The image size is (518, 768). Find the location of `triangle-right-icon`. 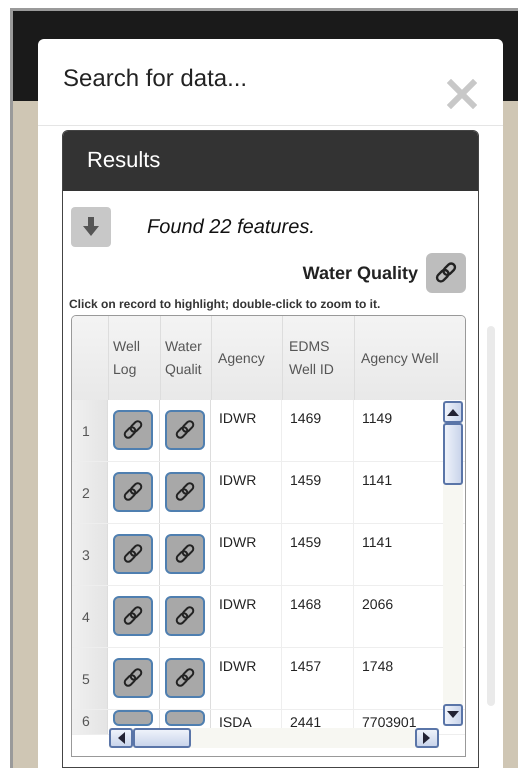

triangle-right-icon is located at coordinates (427, 738).